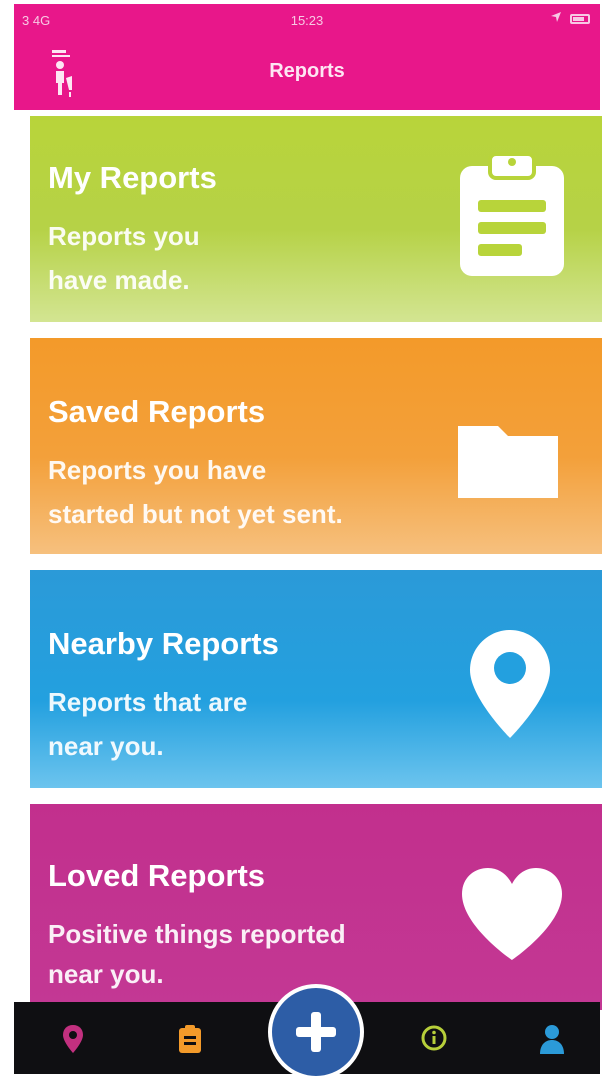  I want to click on clipboard-icon, so click(512, 215).